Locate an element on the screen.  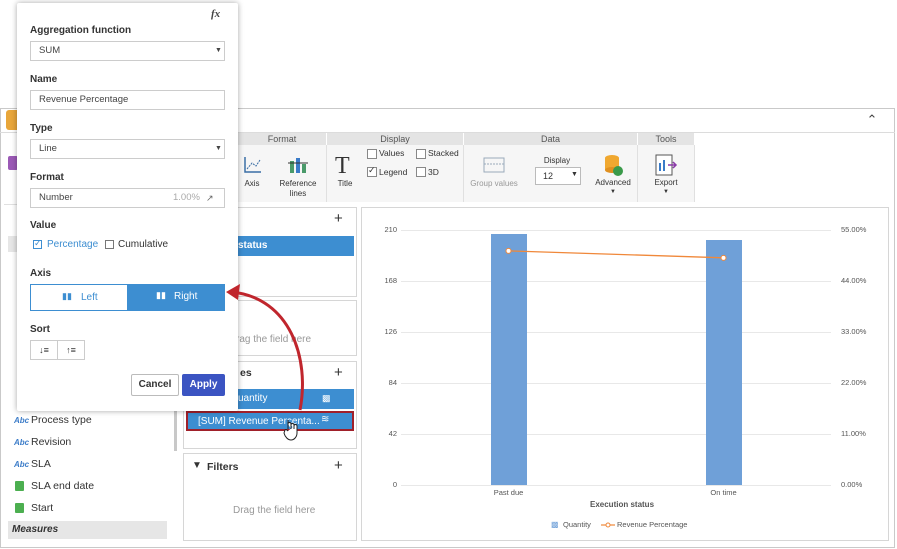
export-button: Export ▼ is located at coordinates (666, 176).